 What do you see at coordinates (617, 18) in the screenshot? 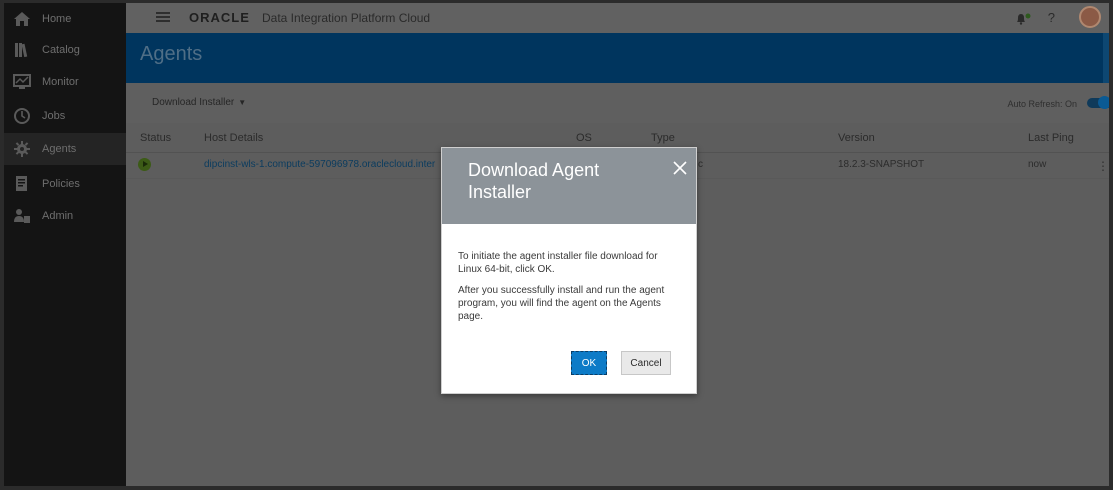
I see `top-bar: ORACLE Data Integration Platform Cloud ?` at bounding box center [617, 18].